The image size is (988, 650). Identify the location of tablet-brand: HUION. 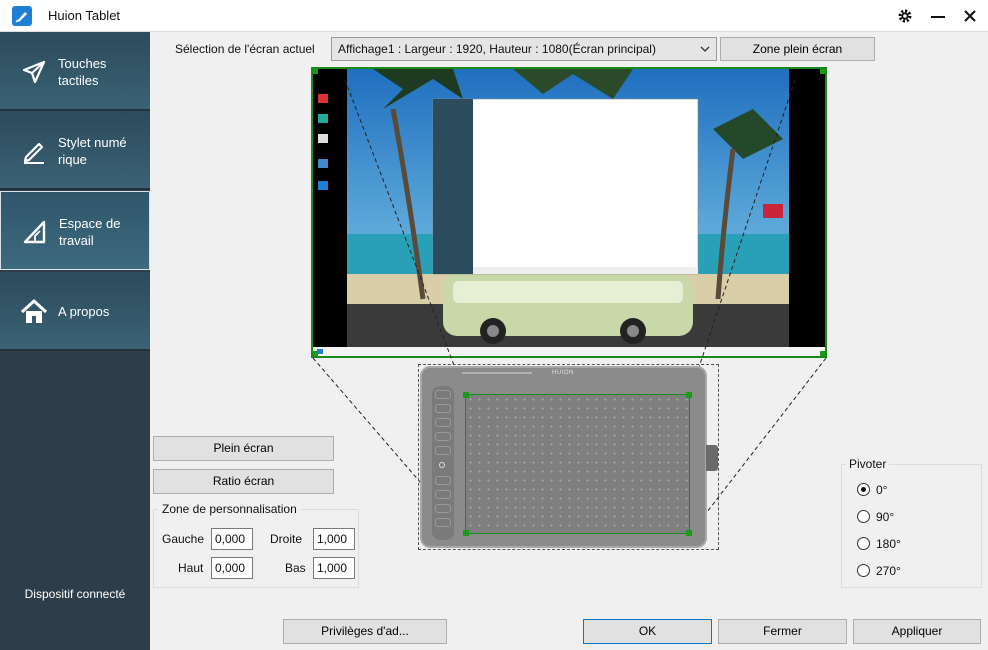
(563, 373).